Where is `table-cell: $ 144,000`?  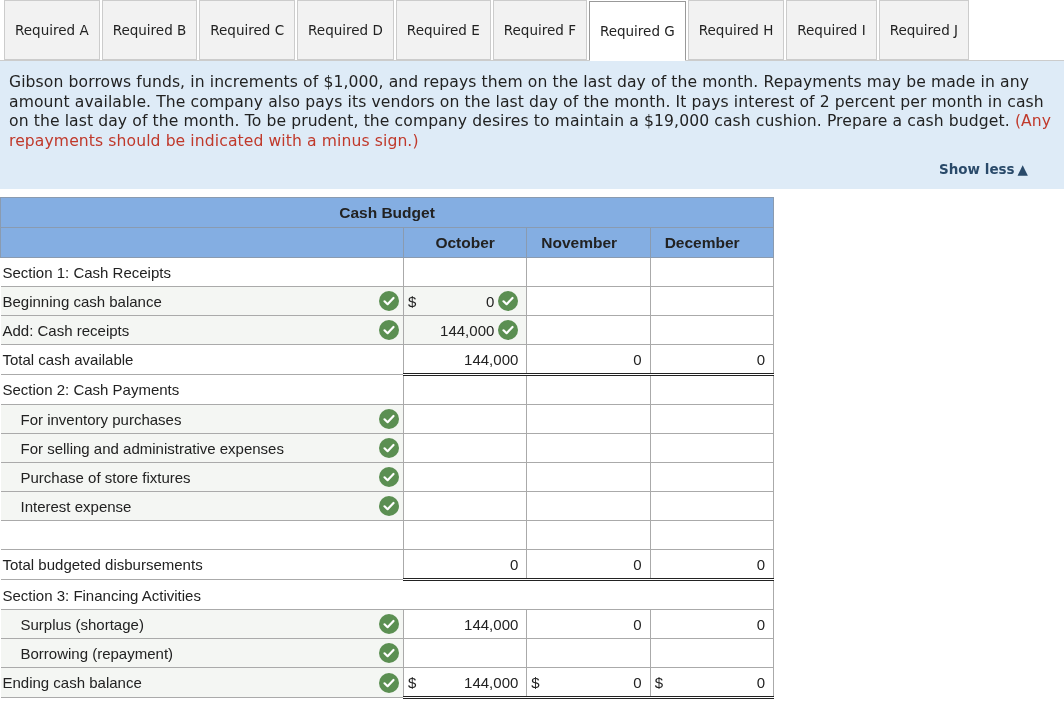
table-cell: $ 144,000 is located at coordinates (465, 682).